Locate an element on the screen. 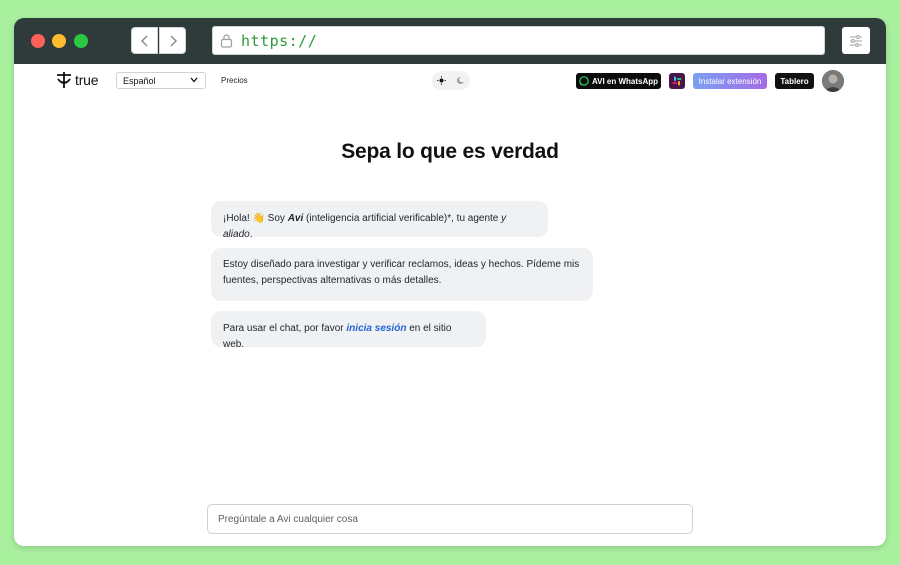  logo-icon is located at coordinates (64, 80).